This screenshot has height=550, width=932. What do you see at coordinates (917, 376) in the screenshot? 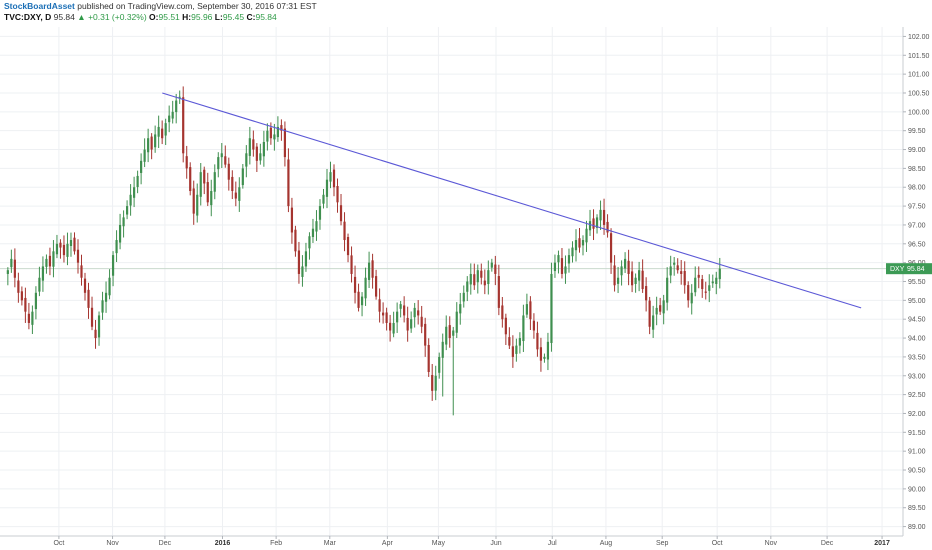
I see `price-tick-label: 93.00` at bounding box center [917, 376].